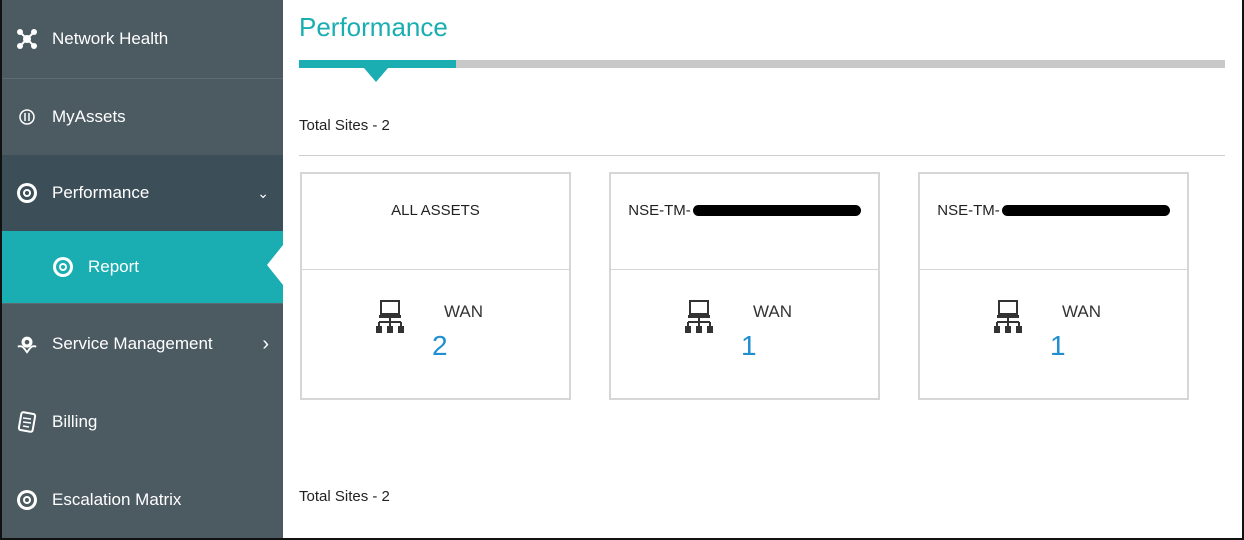  I want to click on billing-icon, so click(27, 422).